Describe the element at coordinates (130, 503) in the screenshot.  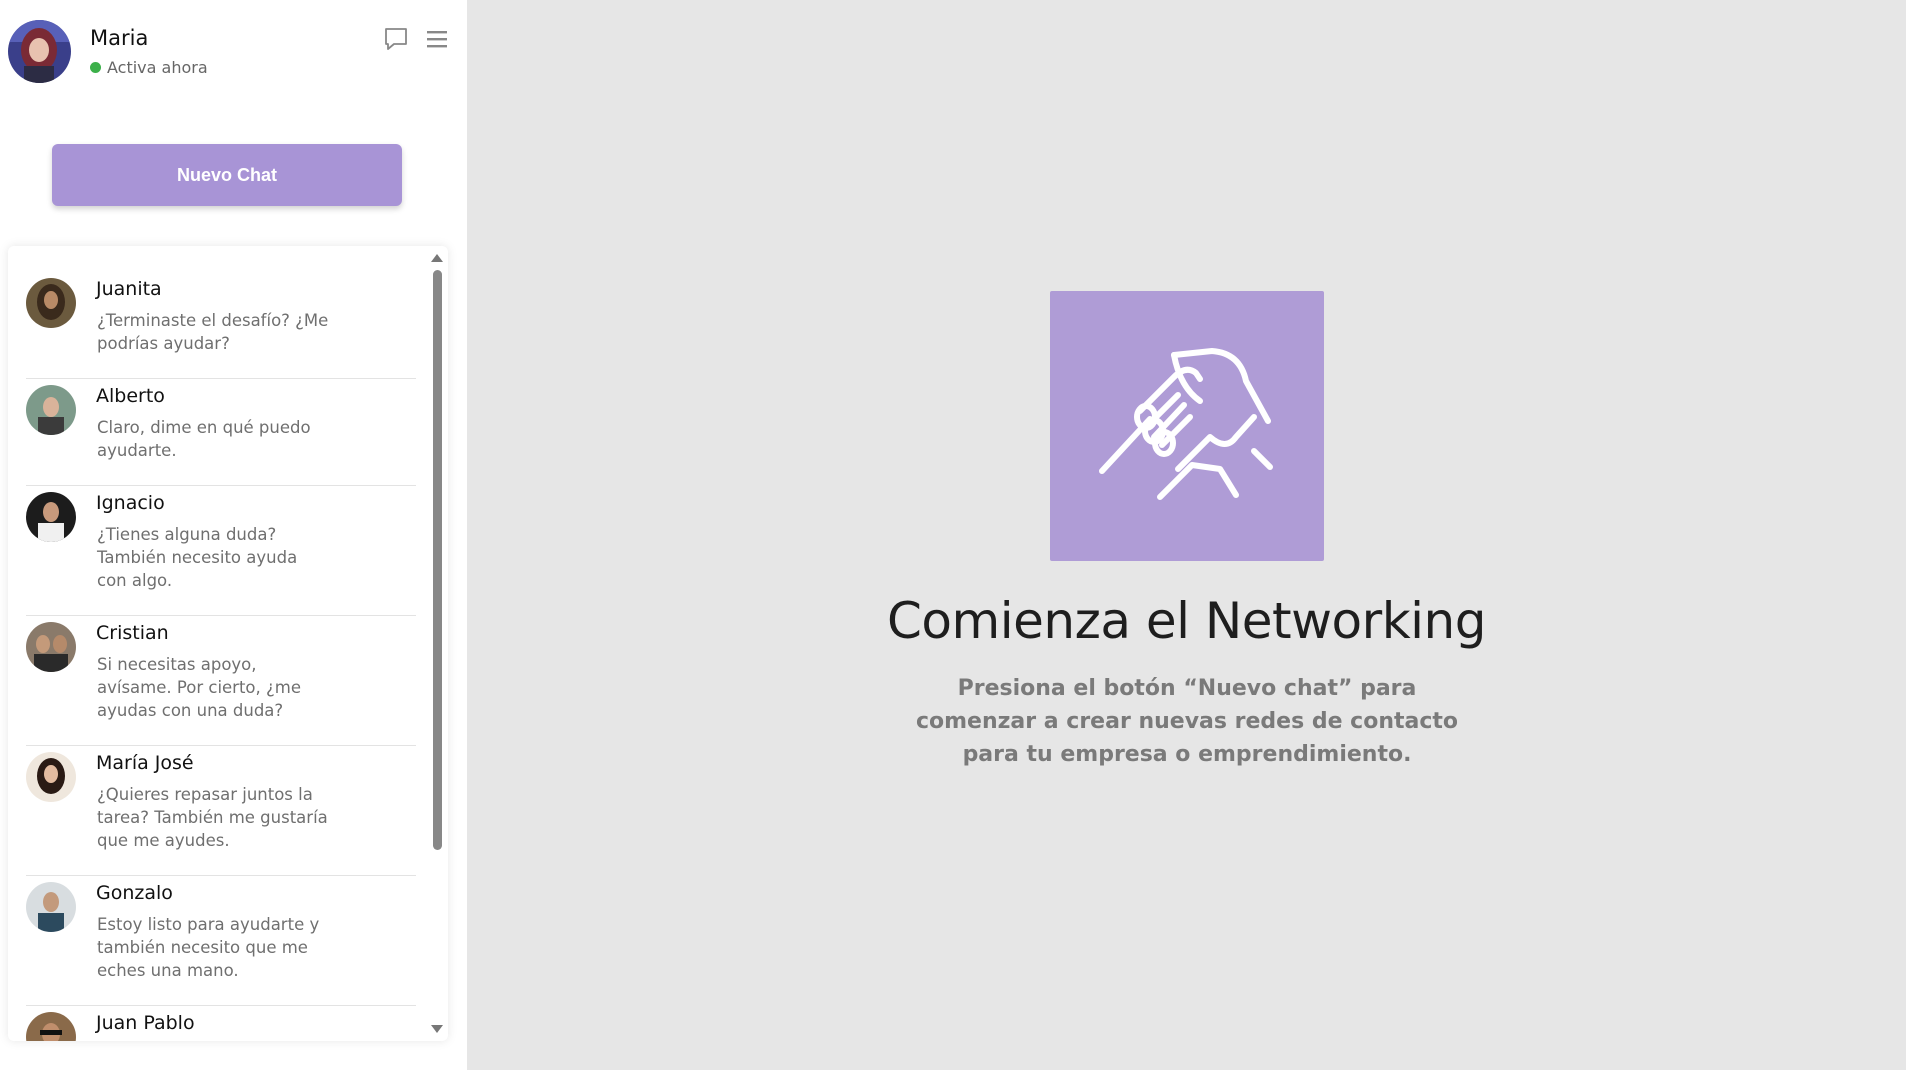
I see `contact-name: Ignacio` at that location.